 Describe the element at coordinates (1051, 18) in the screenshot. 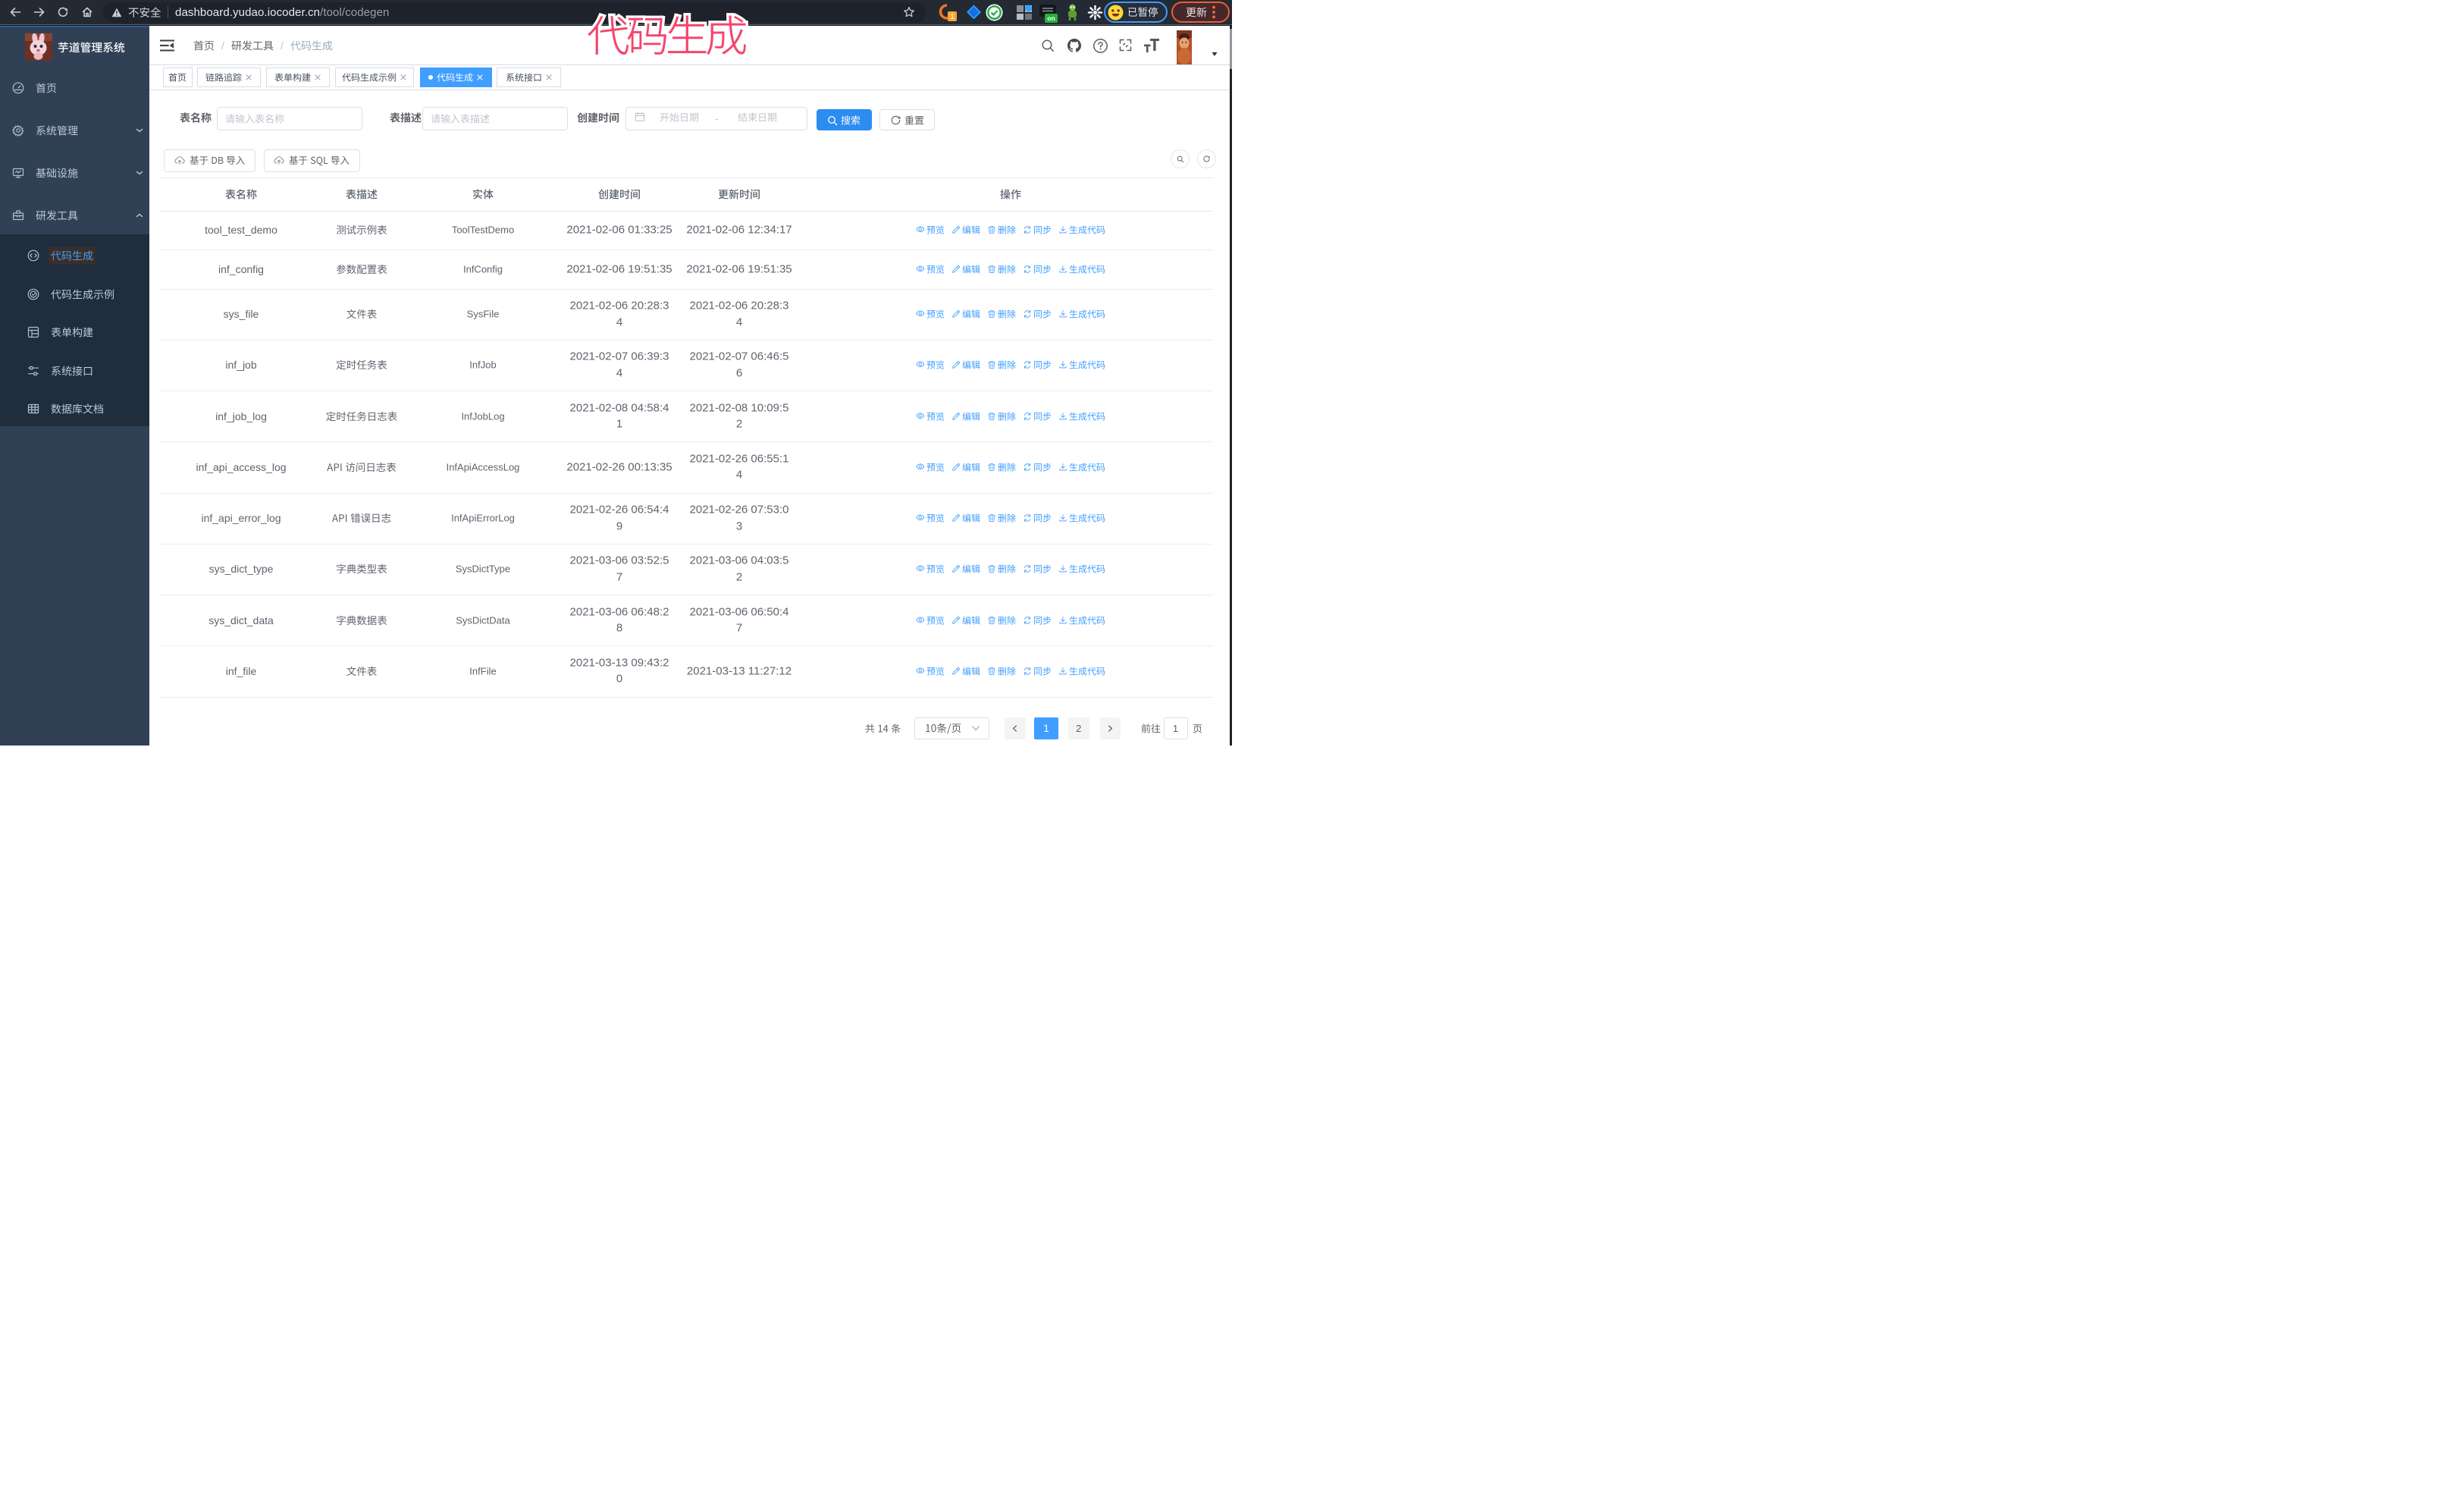

I see `svg-text: on` at that location.